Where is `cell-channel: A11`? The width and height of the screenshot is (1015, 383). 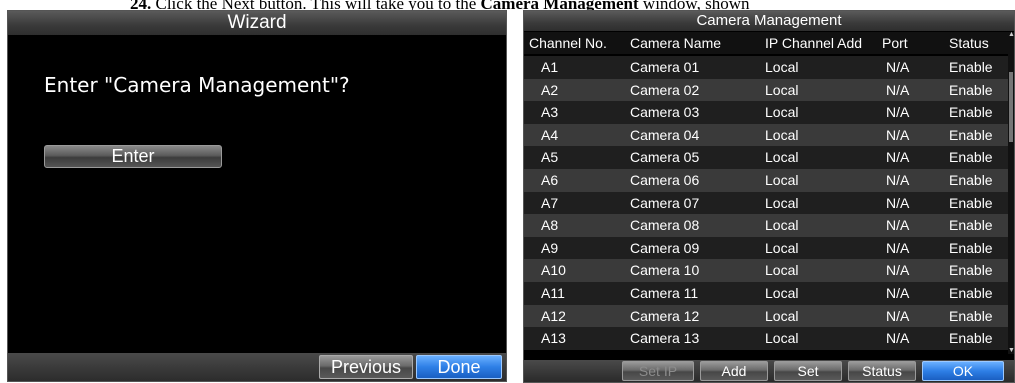 cell-channel: A11 is located at coordinates (553, 292).